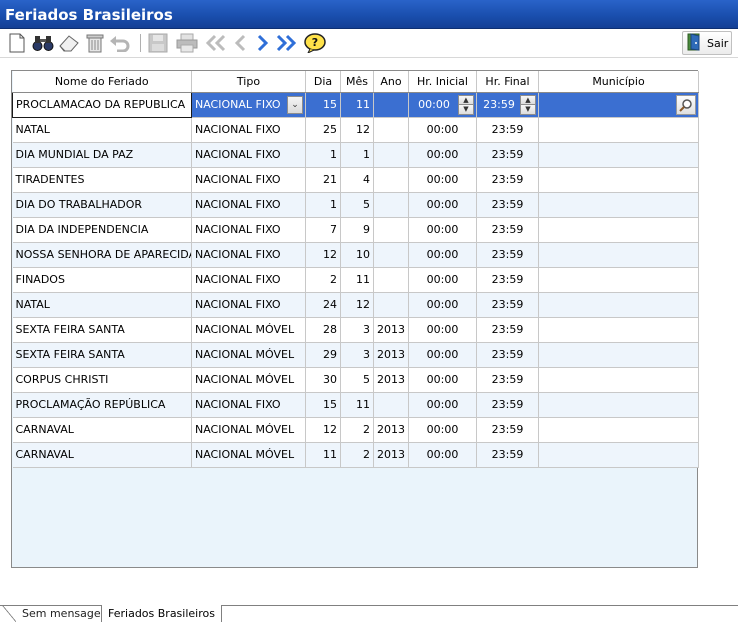 Image resolution: width=738 pixels, height=622 pixels. What do you see at coordinates (240, 43) in the screenshot?
I see `previous-record-icon` at bounding box center [240, 43].